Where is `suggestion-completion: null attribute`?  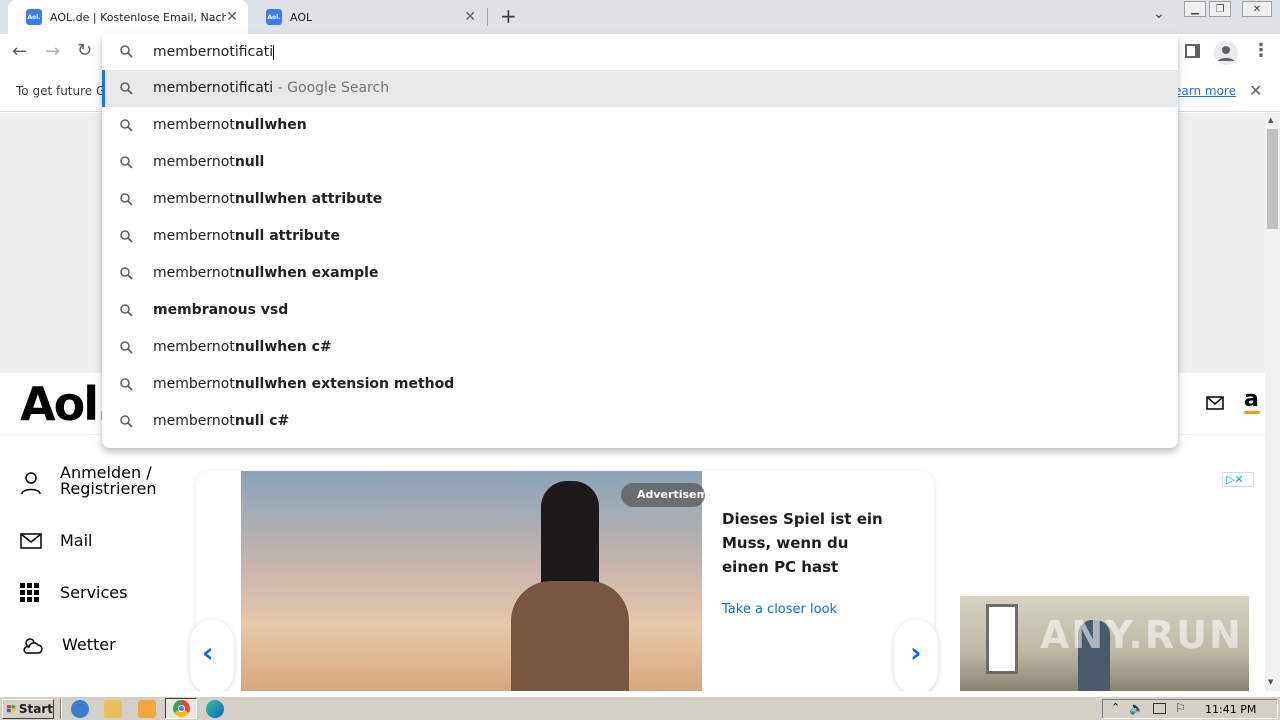
suggestion-completion: null attribute is located at coordinates (287, 236).